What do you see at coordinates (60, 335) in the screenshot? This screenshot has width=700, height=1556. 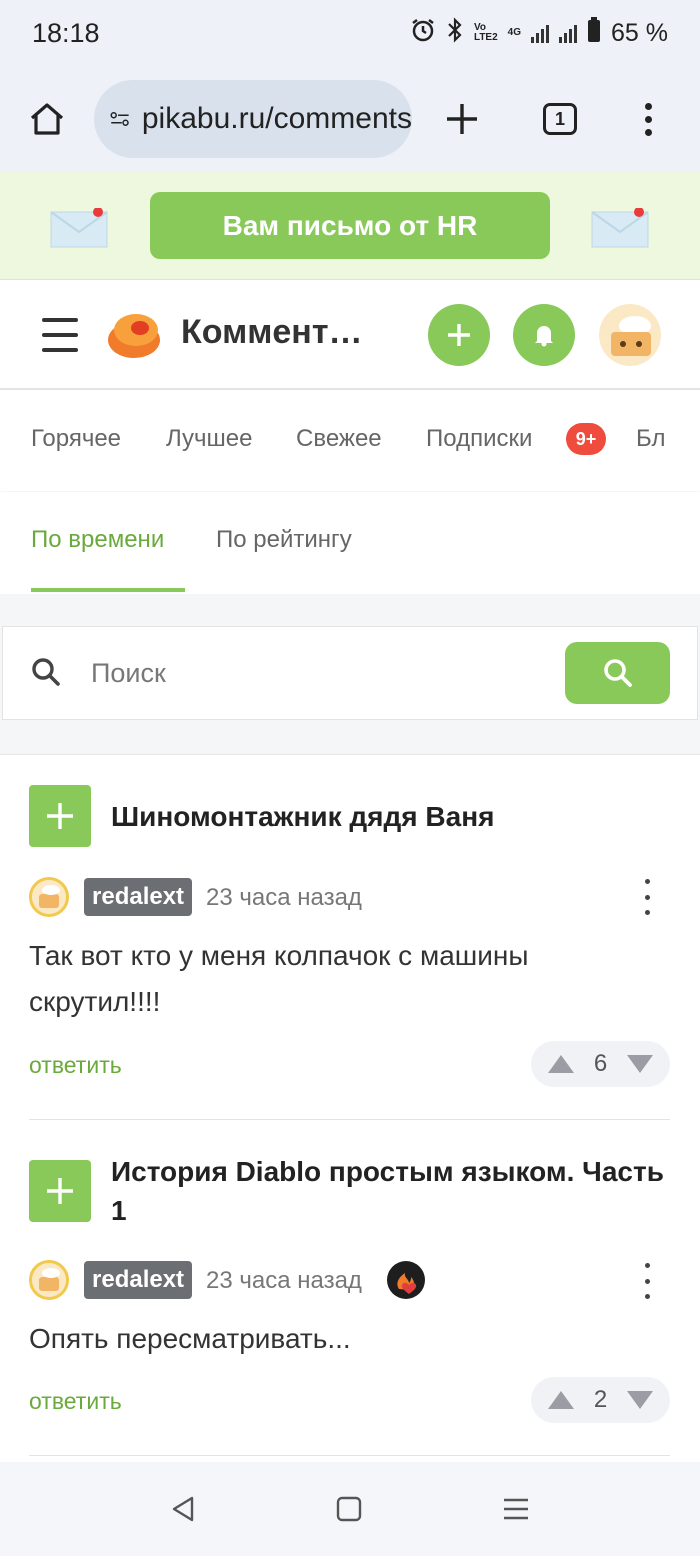 I see `hamburger-menu-button` at bounding box center [60, 335].